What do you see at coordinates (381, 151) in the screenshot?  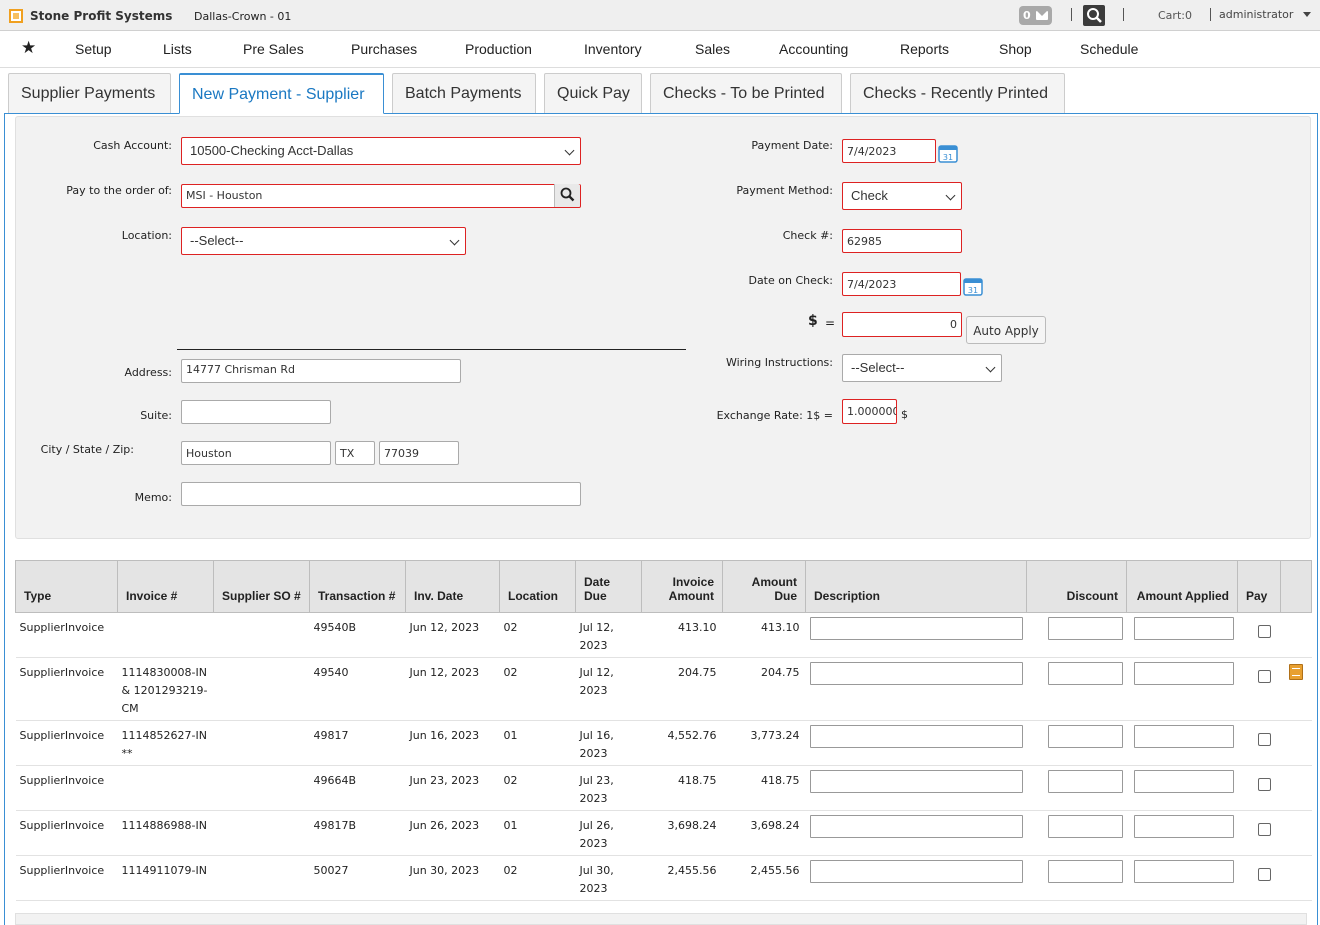 I see `cash-account-select: 10500-Checking Acct-Dallas` at bounding box center [381, 151].